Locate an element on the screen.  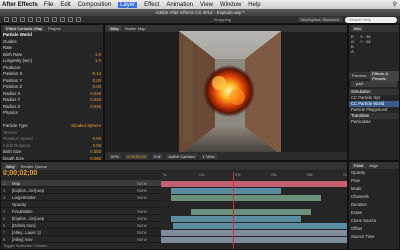
workspace-label: Workspace: Standard is located at coordinates (319, 19).